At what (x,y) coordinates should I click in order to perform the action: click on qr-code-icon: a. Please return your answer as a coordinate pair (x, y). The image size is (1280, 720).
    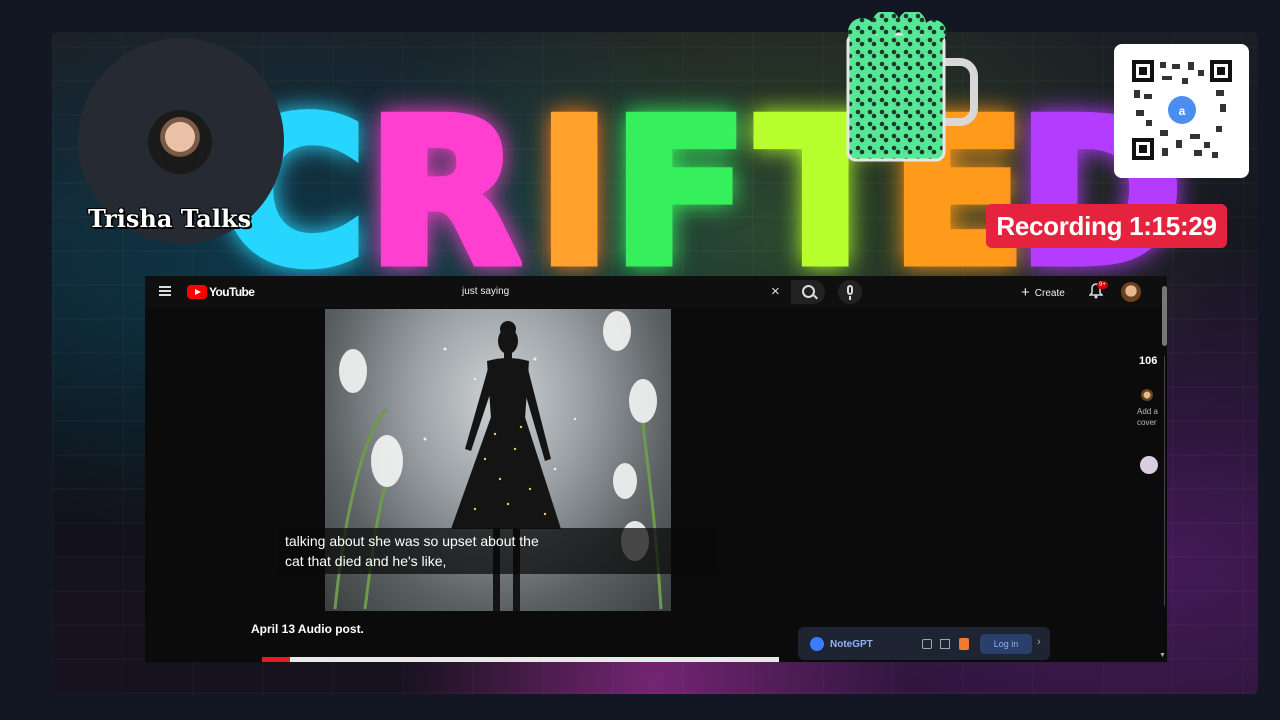
    Looking at the image, I should click on (1181, 111).